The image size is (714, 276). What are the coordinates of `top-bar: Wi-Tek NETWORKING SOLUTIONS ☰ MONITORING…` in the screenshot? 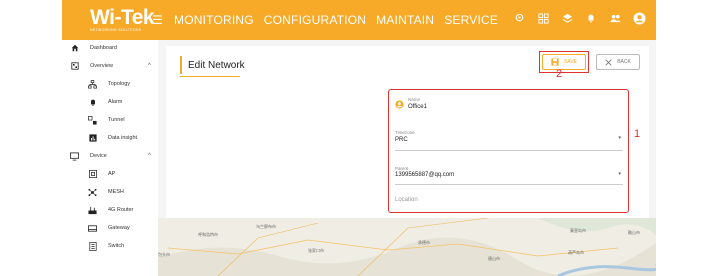 It's located at (359, 20).